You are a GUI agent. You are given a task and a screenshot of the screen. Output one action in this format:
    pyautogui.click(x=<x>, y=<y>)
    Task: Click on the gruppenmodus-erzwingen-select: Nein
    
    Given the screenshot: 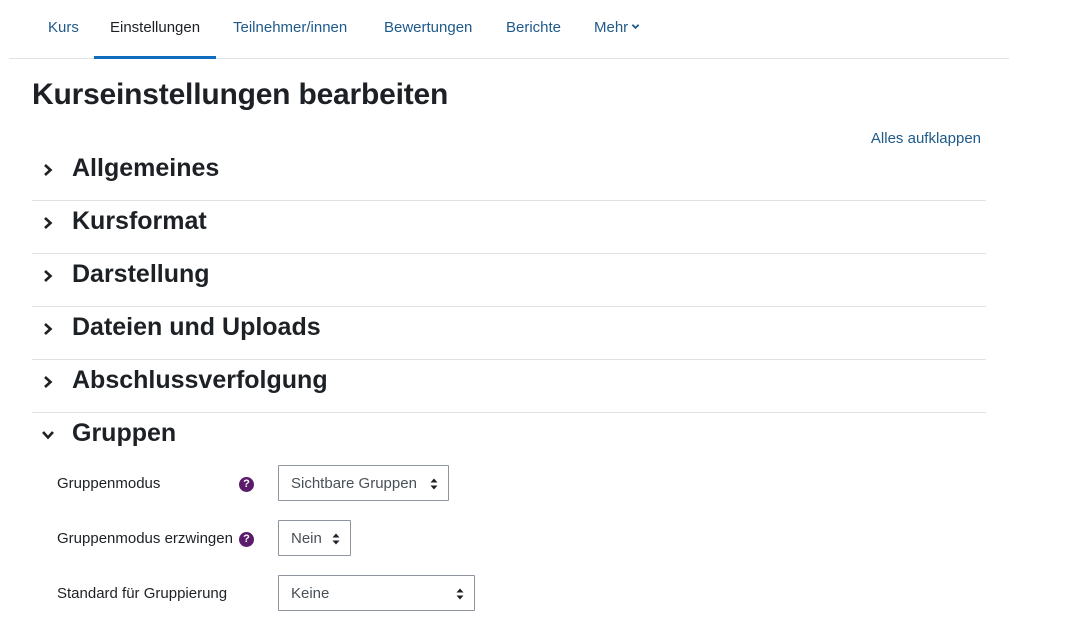 What is the action you would take?
    pyautogui.click(x=314, y=538)
    